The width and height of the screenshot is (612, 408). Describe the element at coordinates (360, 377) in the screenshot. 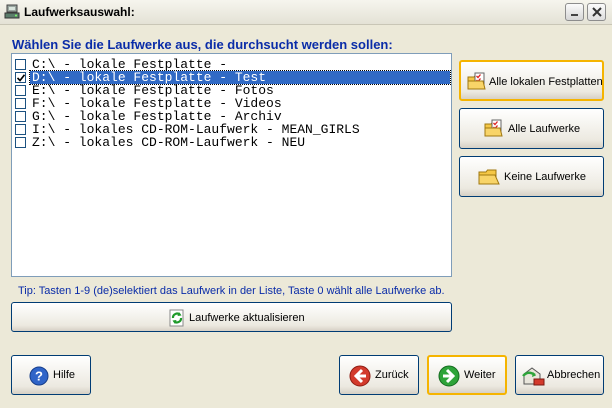

I see `arrow-left-icon` at that location.